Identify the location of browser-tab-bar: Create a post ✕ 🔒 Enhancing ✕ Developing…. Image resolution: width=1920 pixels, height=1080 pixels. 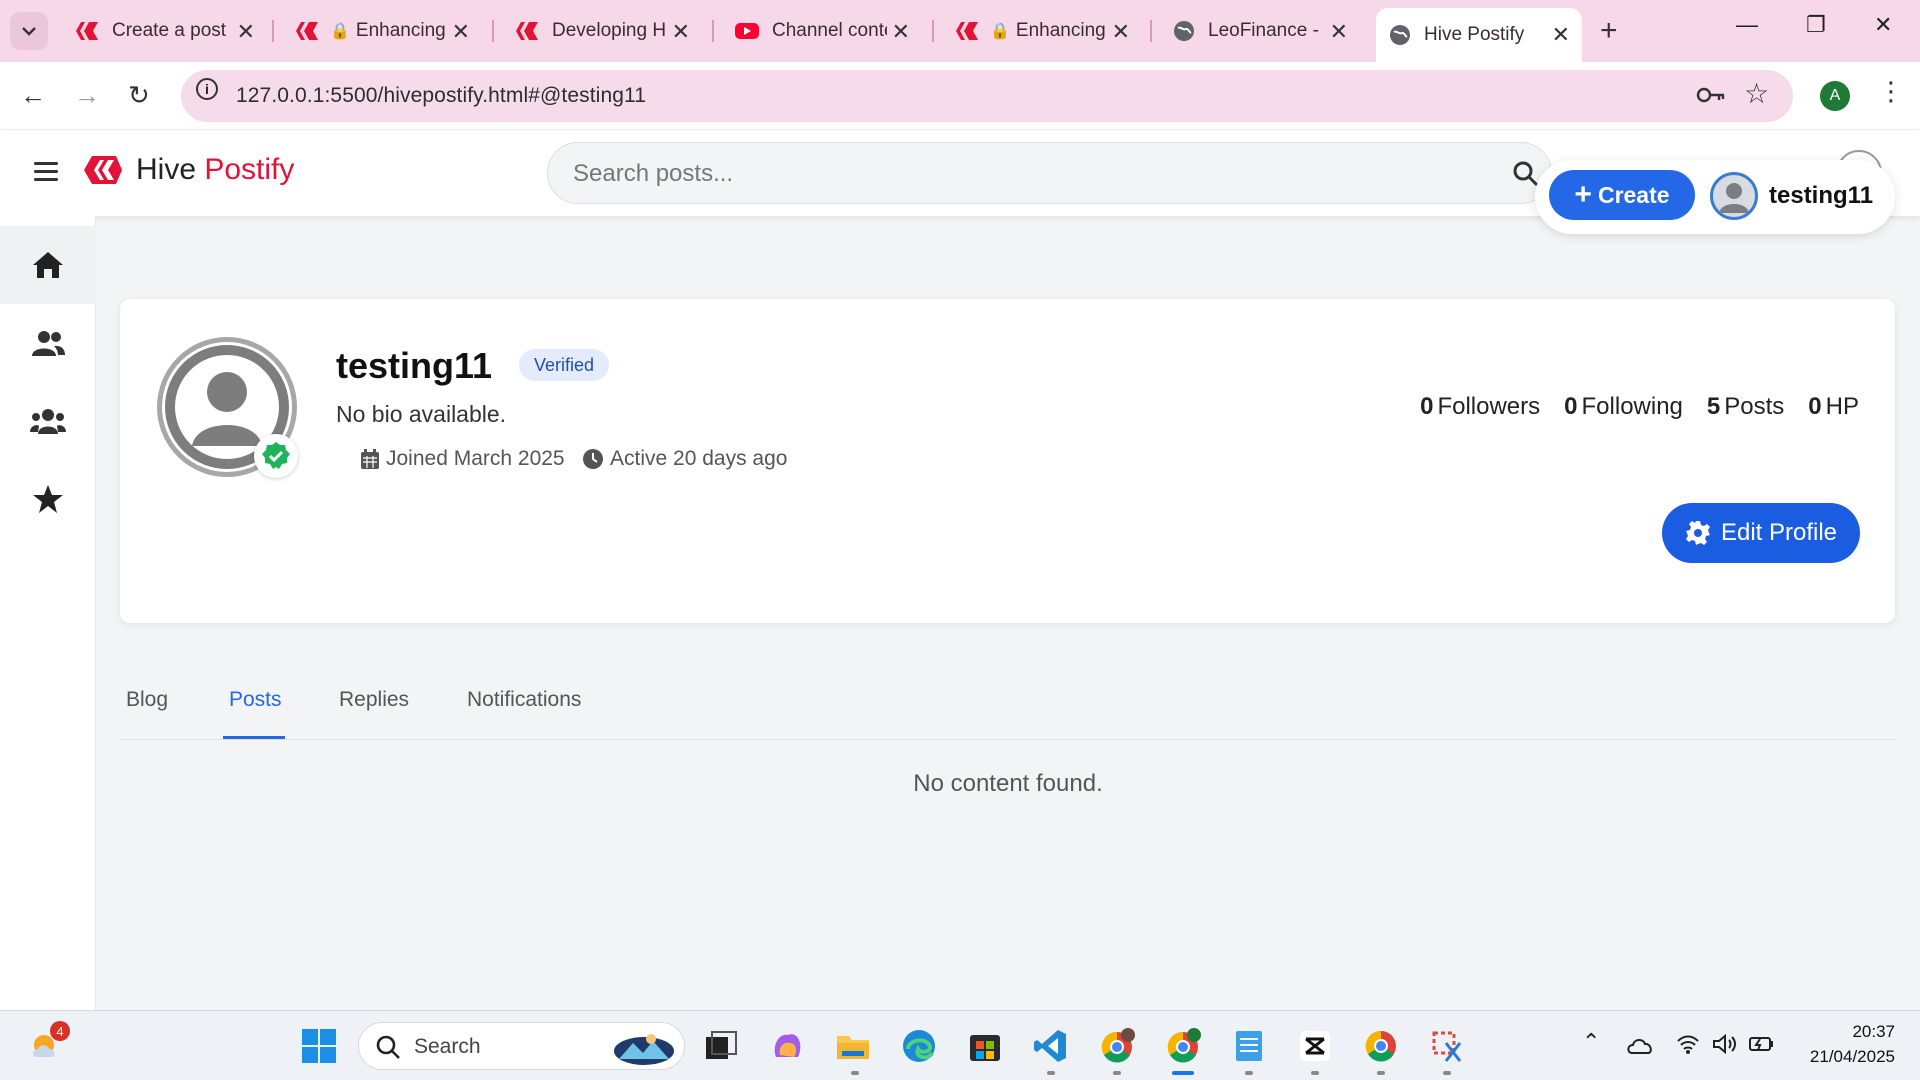
(960, 31).